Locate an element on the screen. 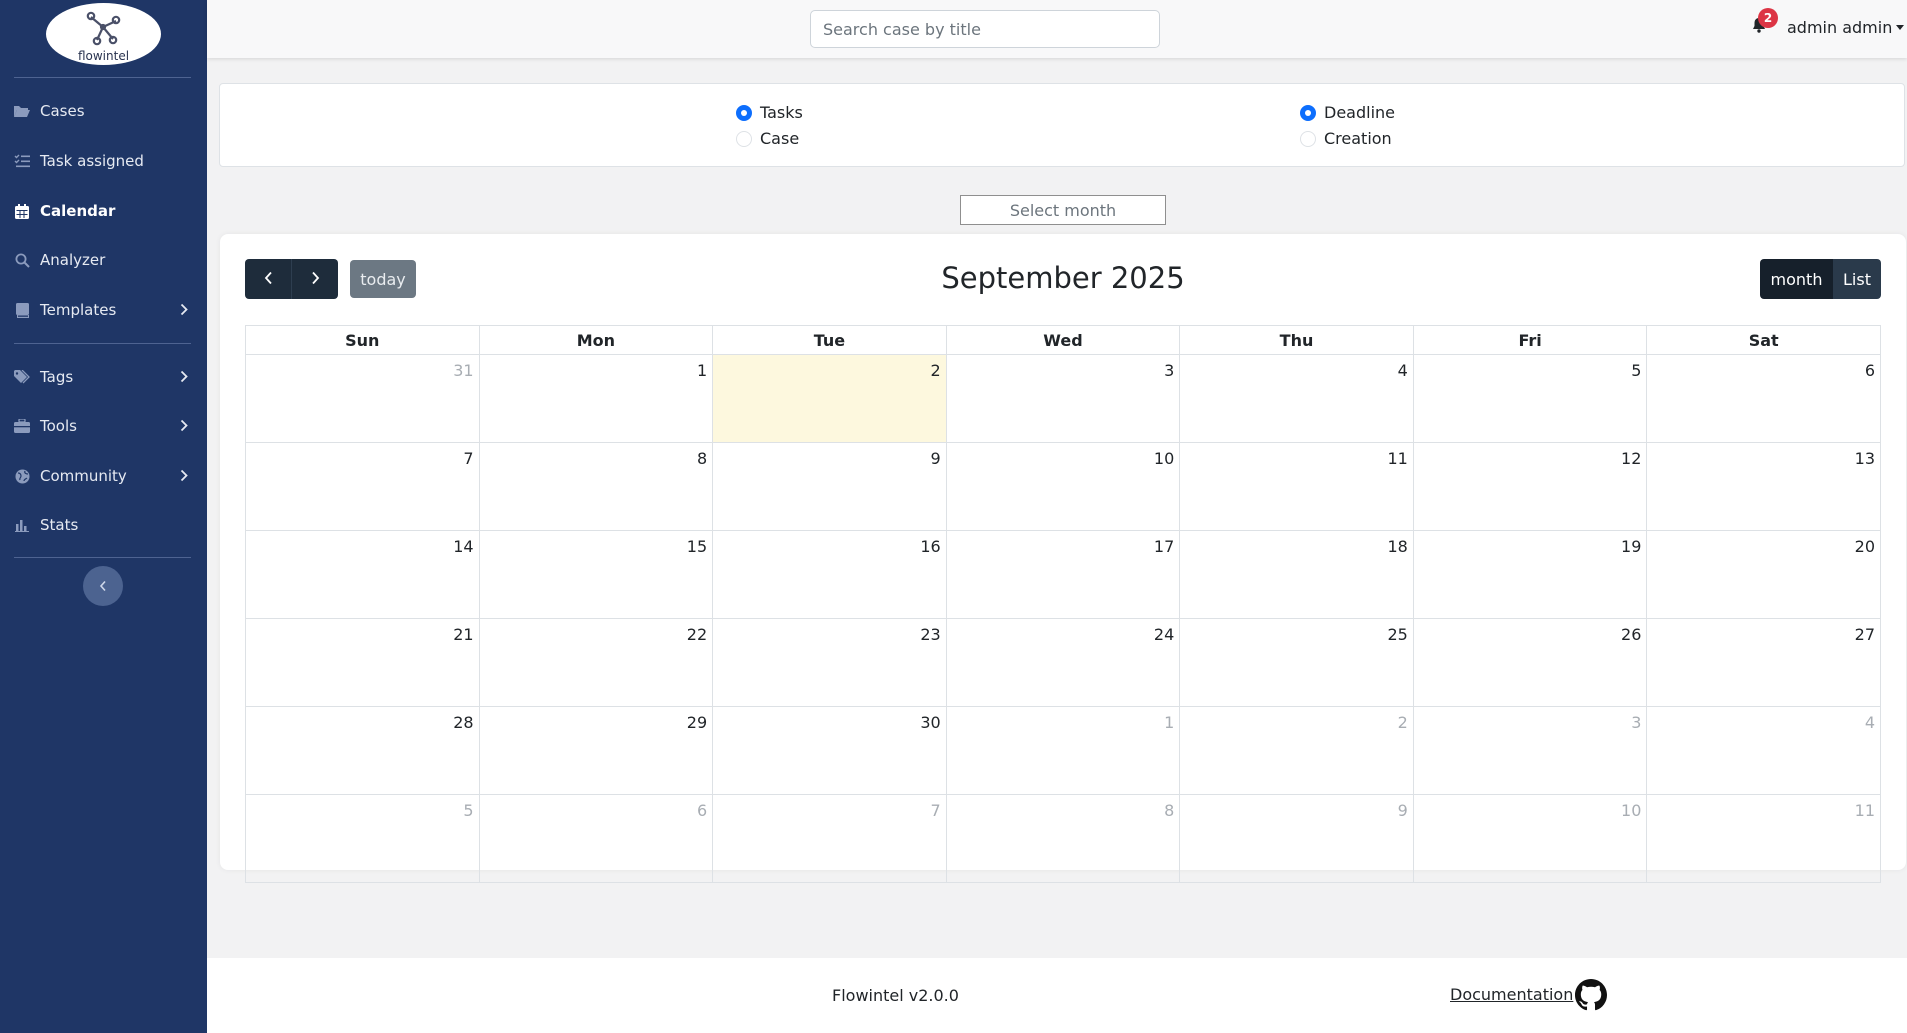 This screenshot has height=1033, width=1907. search-input is located at coordinates (985, 29).